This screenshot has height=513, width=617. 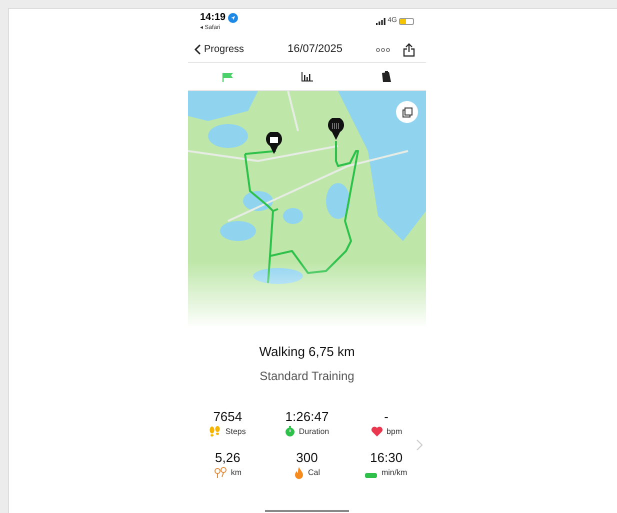 What do you see at coordinates (215, 431) in the screenshot?
I see `footprints-icon` at bounding box center [215, 431].